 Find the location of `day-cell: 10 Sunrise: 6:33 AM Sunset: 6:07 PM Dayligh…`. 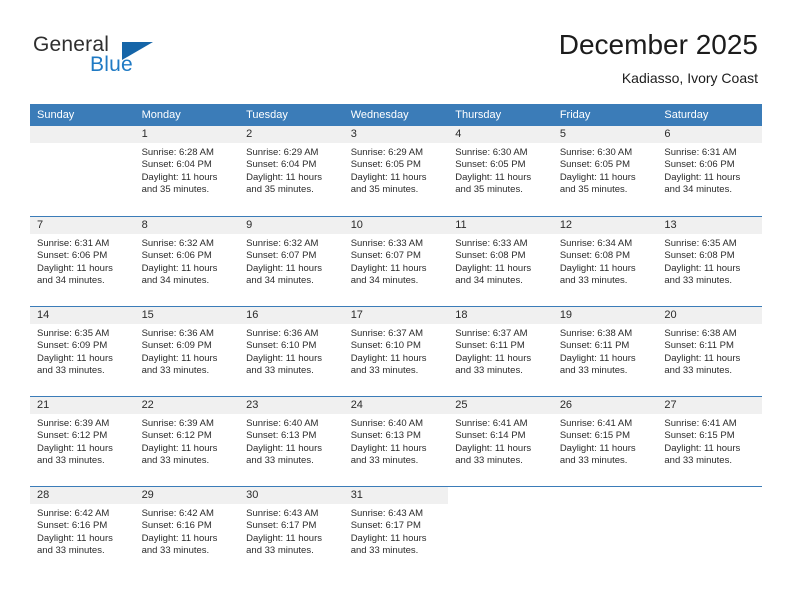

day-cell: 10 Sunrise: 6:33 AM Sunset: 6:07 PM Dayligh… is located at coordinates (396, 261).